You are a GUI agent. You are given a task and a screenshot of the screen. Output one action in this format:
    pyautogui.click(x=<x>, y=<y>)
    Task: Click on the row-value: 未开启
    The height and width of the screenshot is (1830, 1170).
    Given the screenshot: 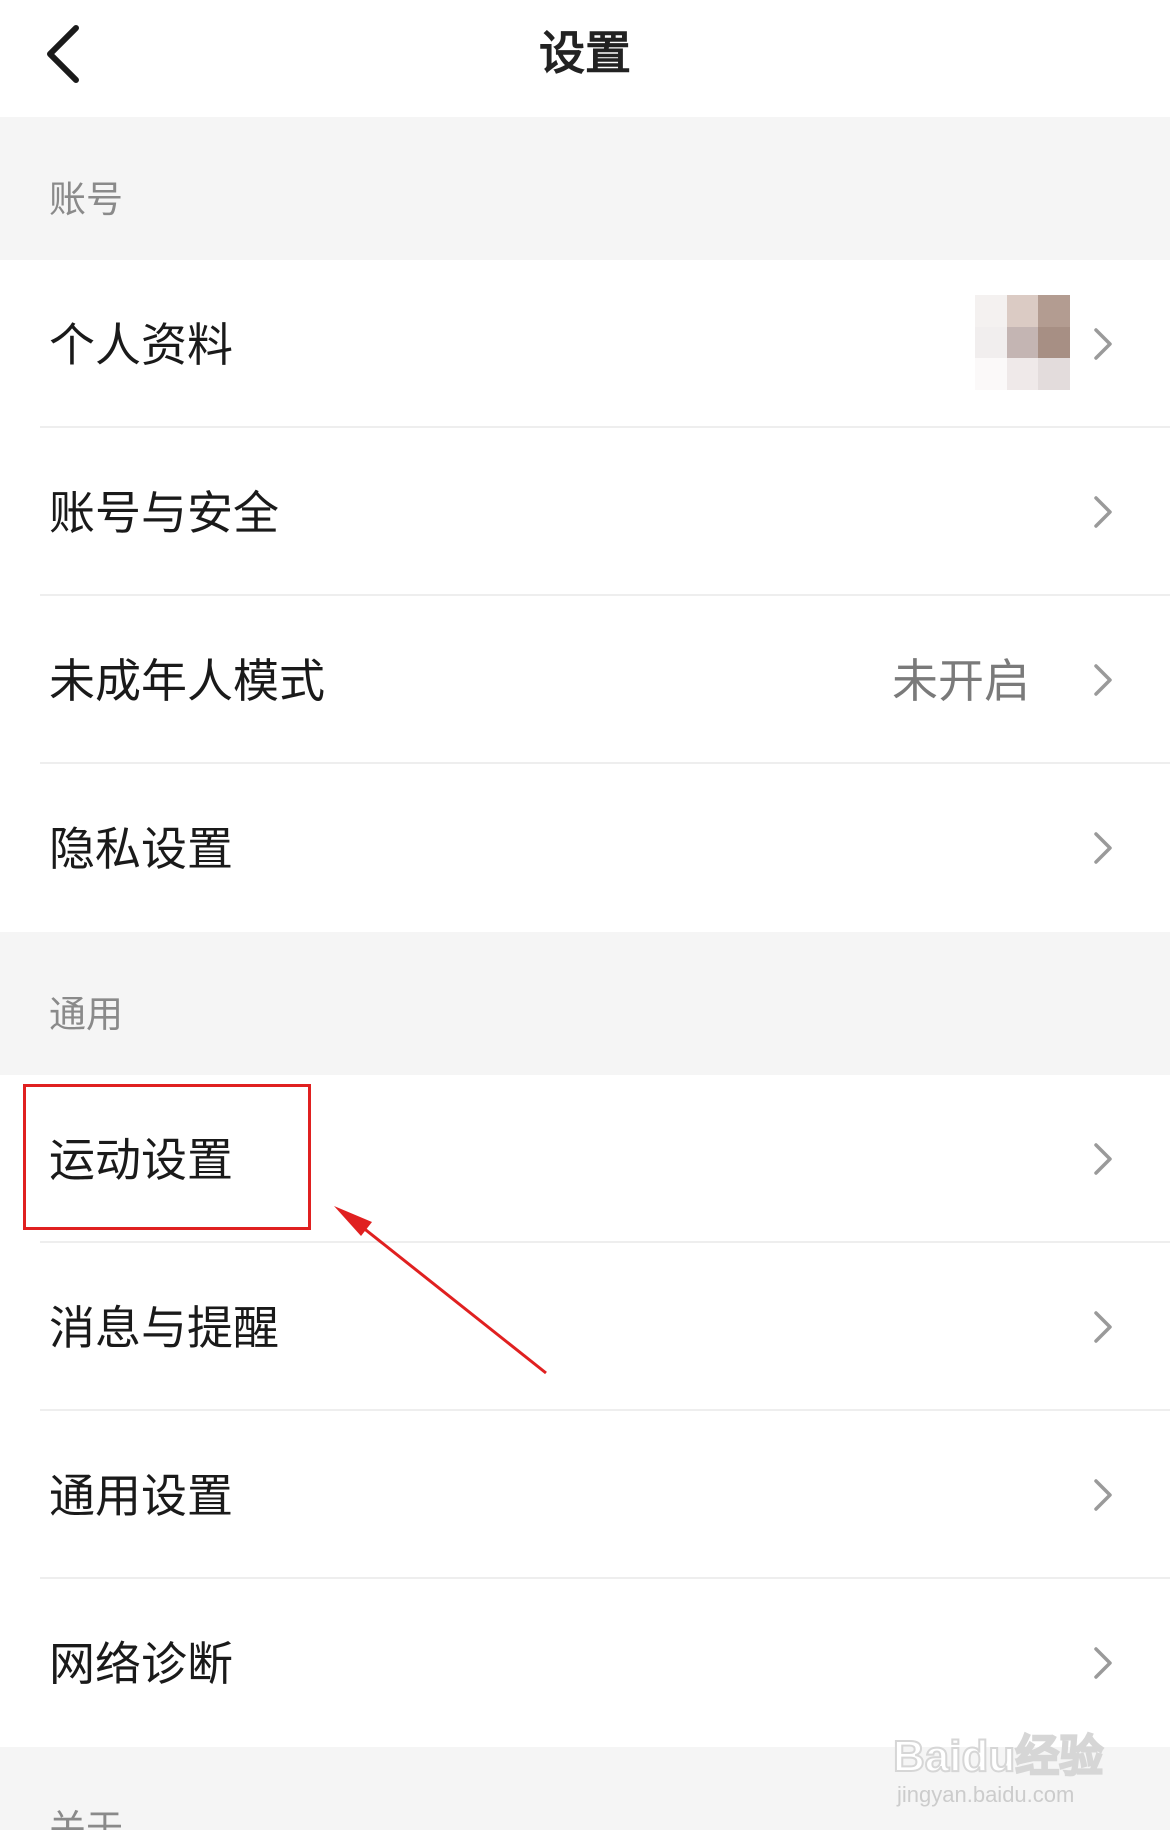 What is the action you would take?
    pyautogui.click(x=961, y=681)
    